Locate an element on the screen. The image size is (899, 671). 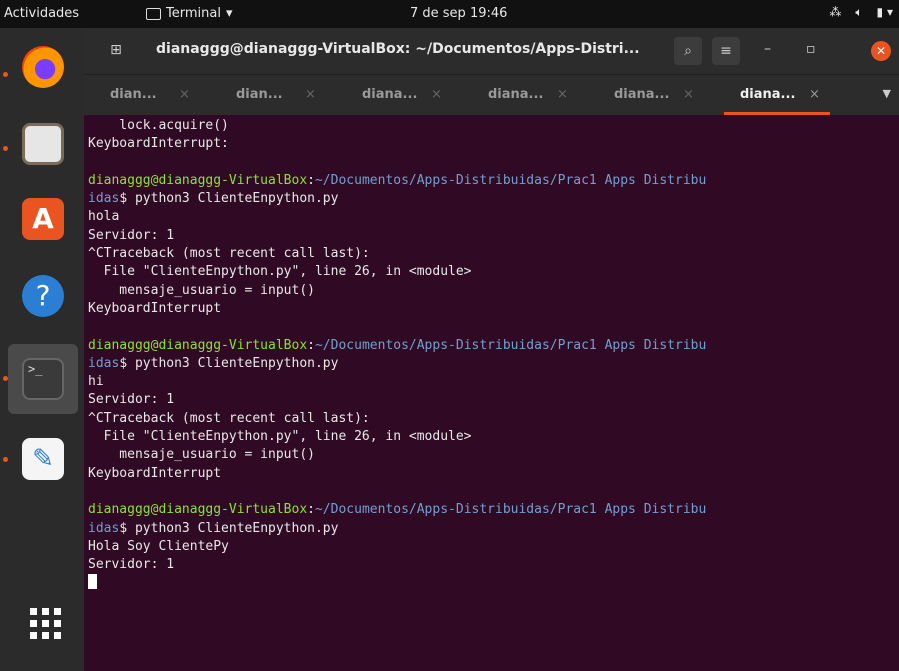
terminal-icon: >_ is located at coordinates (43, 379).